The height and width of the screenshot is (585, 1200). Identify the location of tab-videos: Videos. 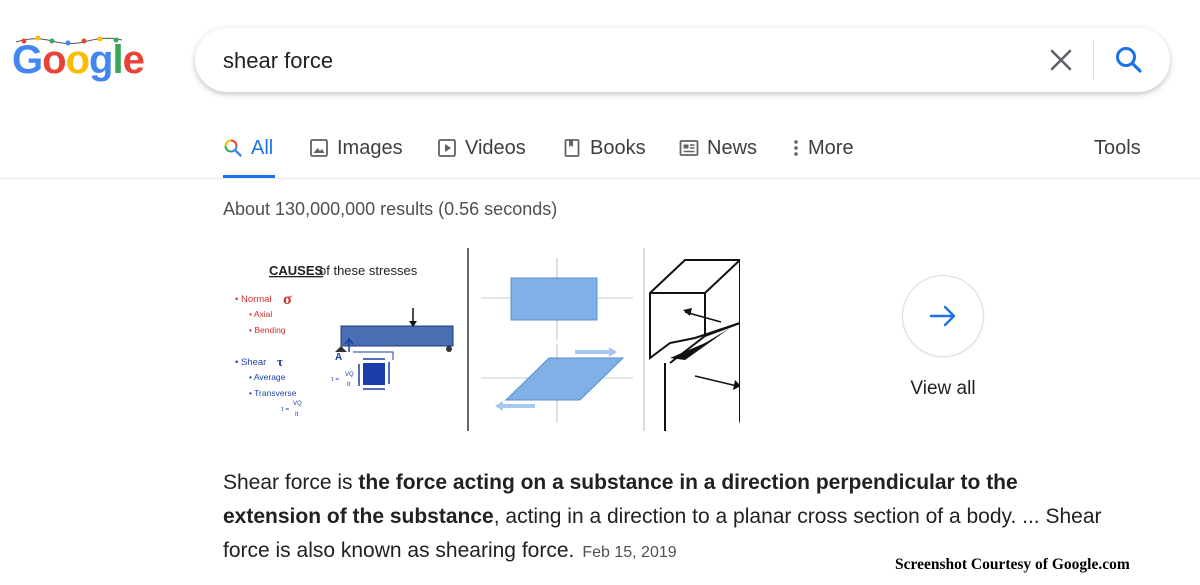
(481, 148).